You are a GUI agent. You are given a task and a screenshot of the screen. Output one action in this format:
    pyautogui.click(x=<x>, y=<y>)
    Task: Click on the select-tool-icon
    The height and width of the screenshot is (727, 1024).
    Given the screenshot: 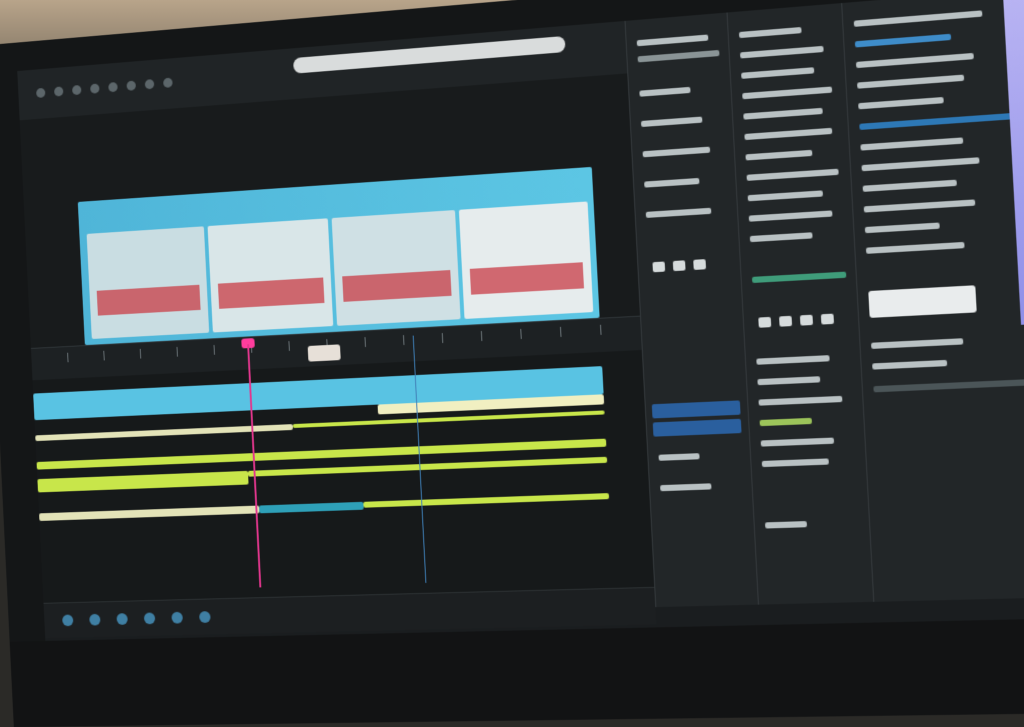 What is the action you would take?
    pyautogui.click(x=40, y=93)
    